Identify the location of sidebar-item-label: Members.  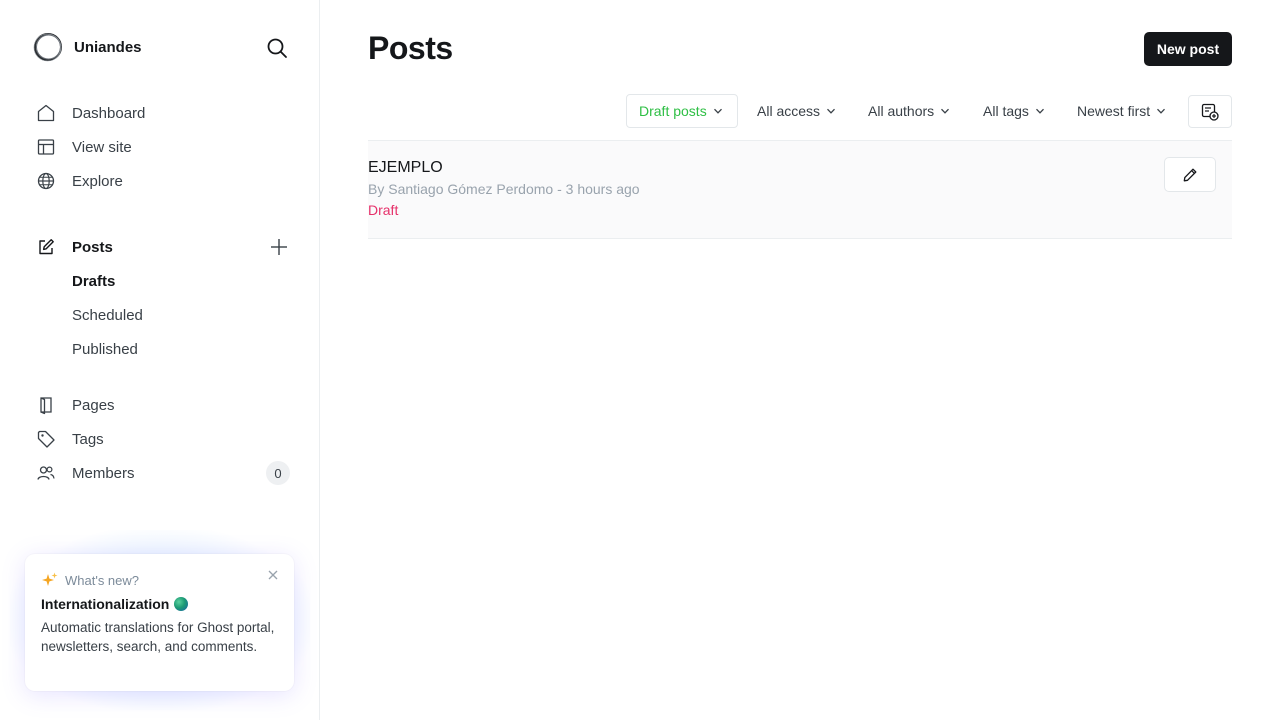
(103, 473).